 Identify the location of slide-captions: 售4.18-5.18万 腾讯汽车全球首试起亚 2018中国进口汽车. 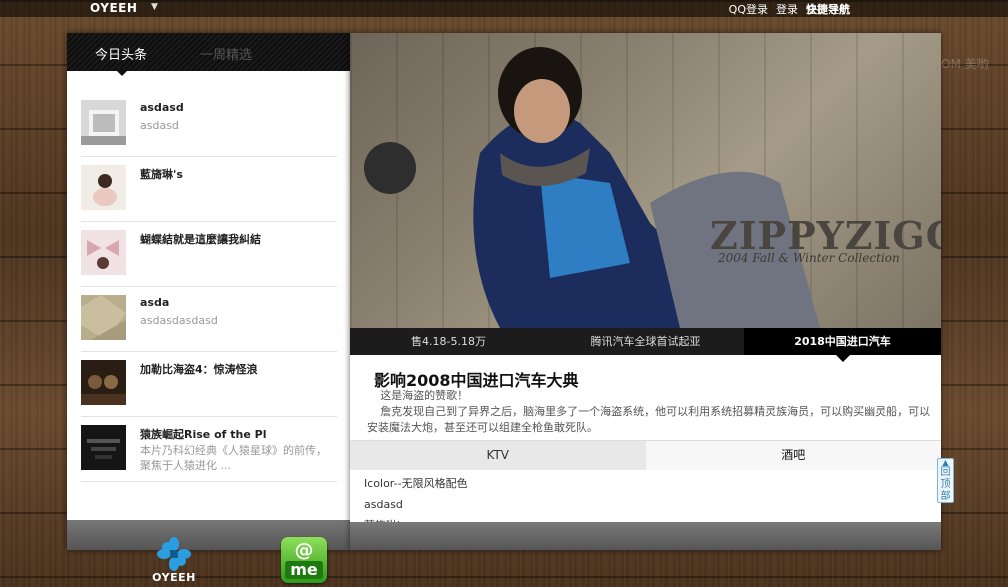
(645, 341).